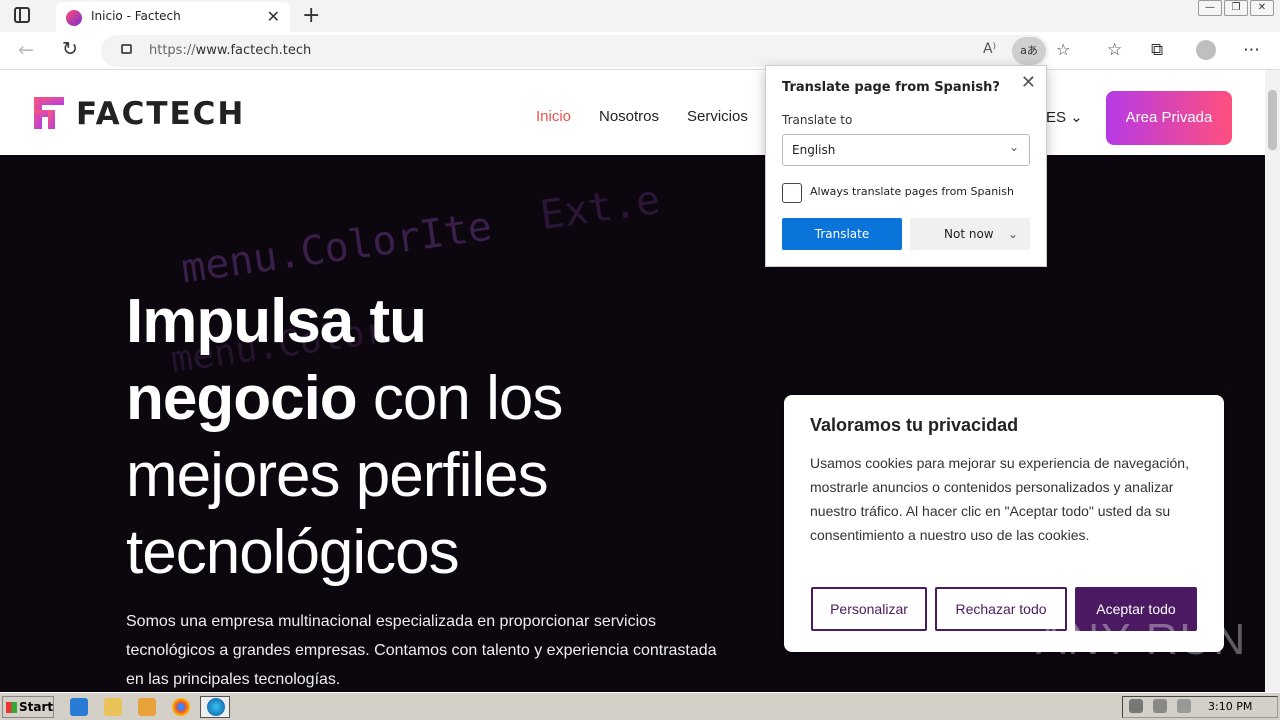 The image size is (1280, 720). Describe the element at coordinates (1230, 706) in the screenshot. I see `taskbar-clock: 3:10 PM` at that location.